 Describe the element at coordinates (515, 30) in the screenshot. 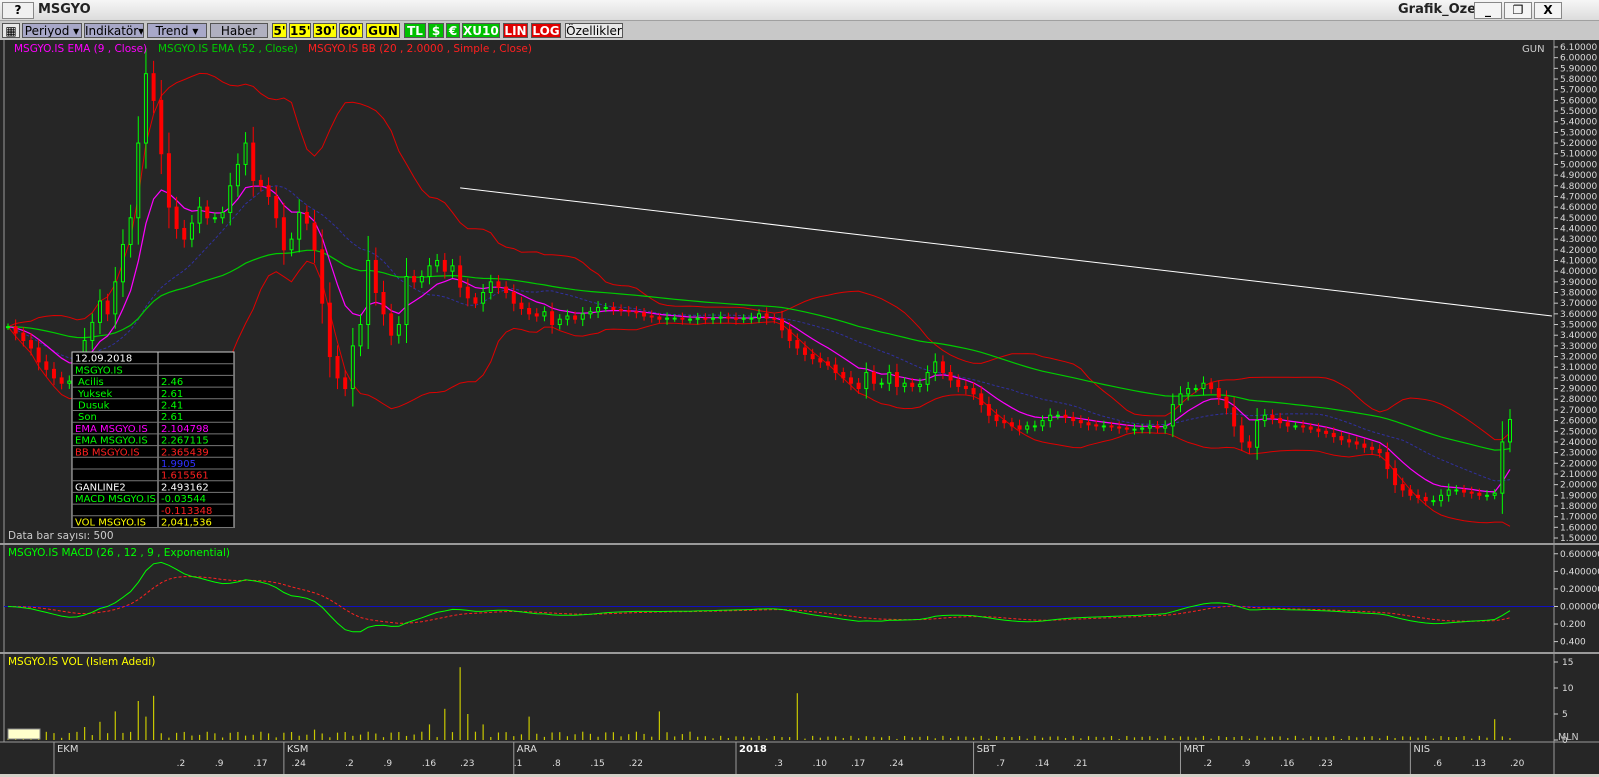

I see `scale-linear-button: LIN` at that location.